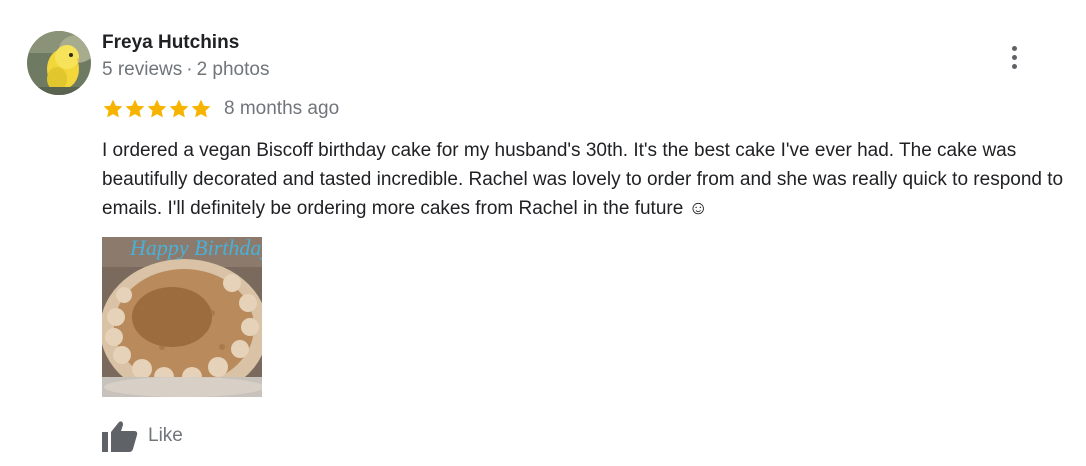 This screenshot has height=466, width=1086. What do you see at coordinates (142, 69) in the screenshot?
I see `author-reviews-count: 5 reviews` at bounding box center [142, 69].